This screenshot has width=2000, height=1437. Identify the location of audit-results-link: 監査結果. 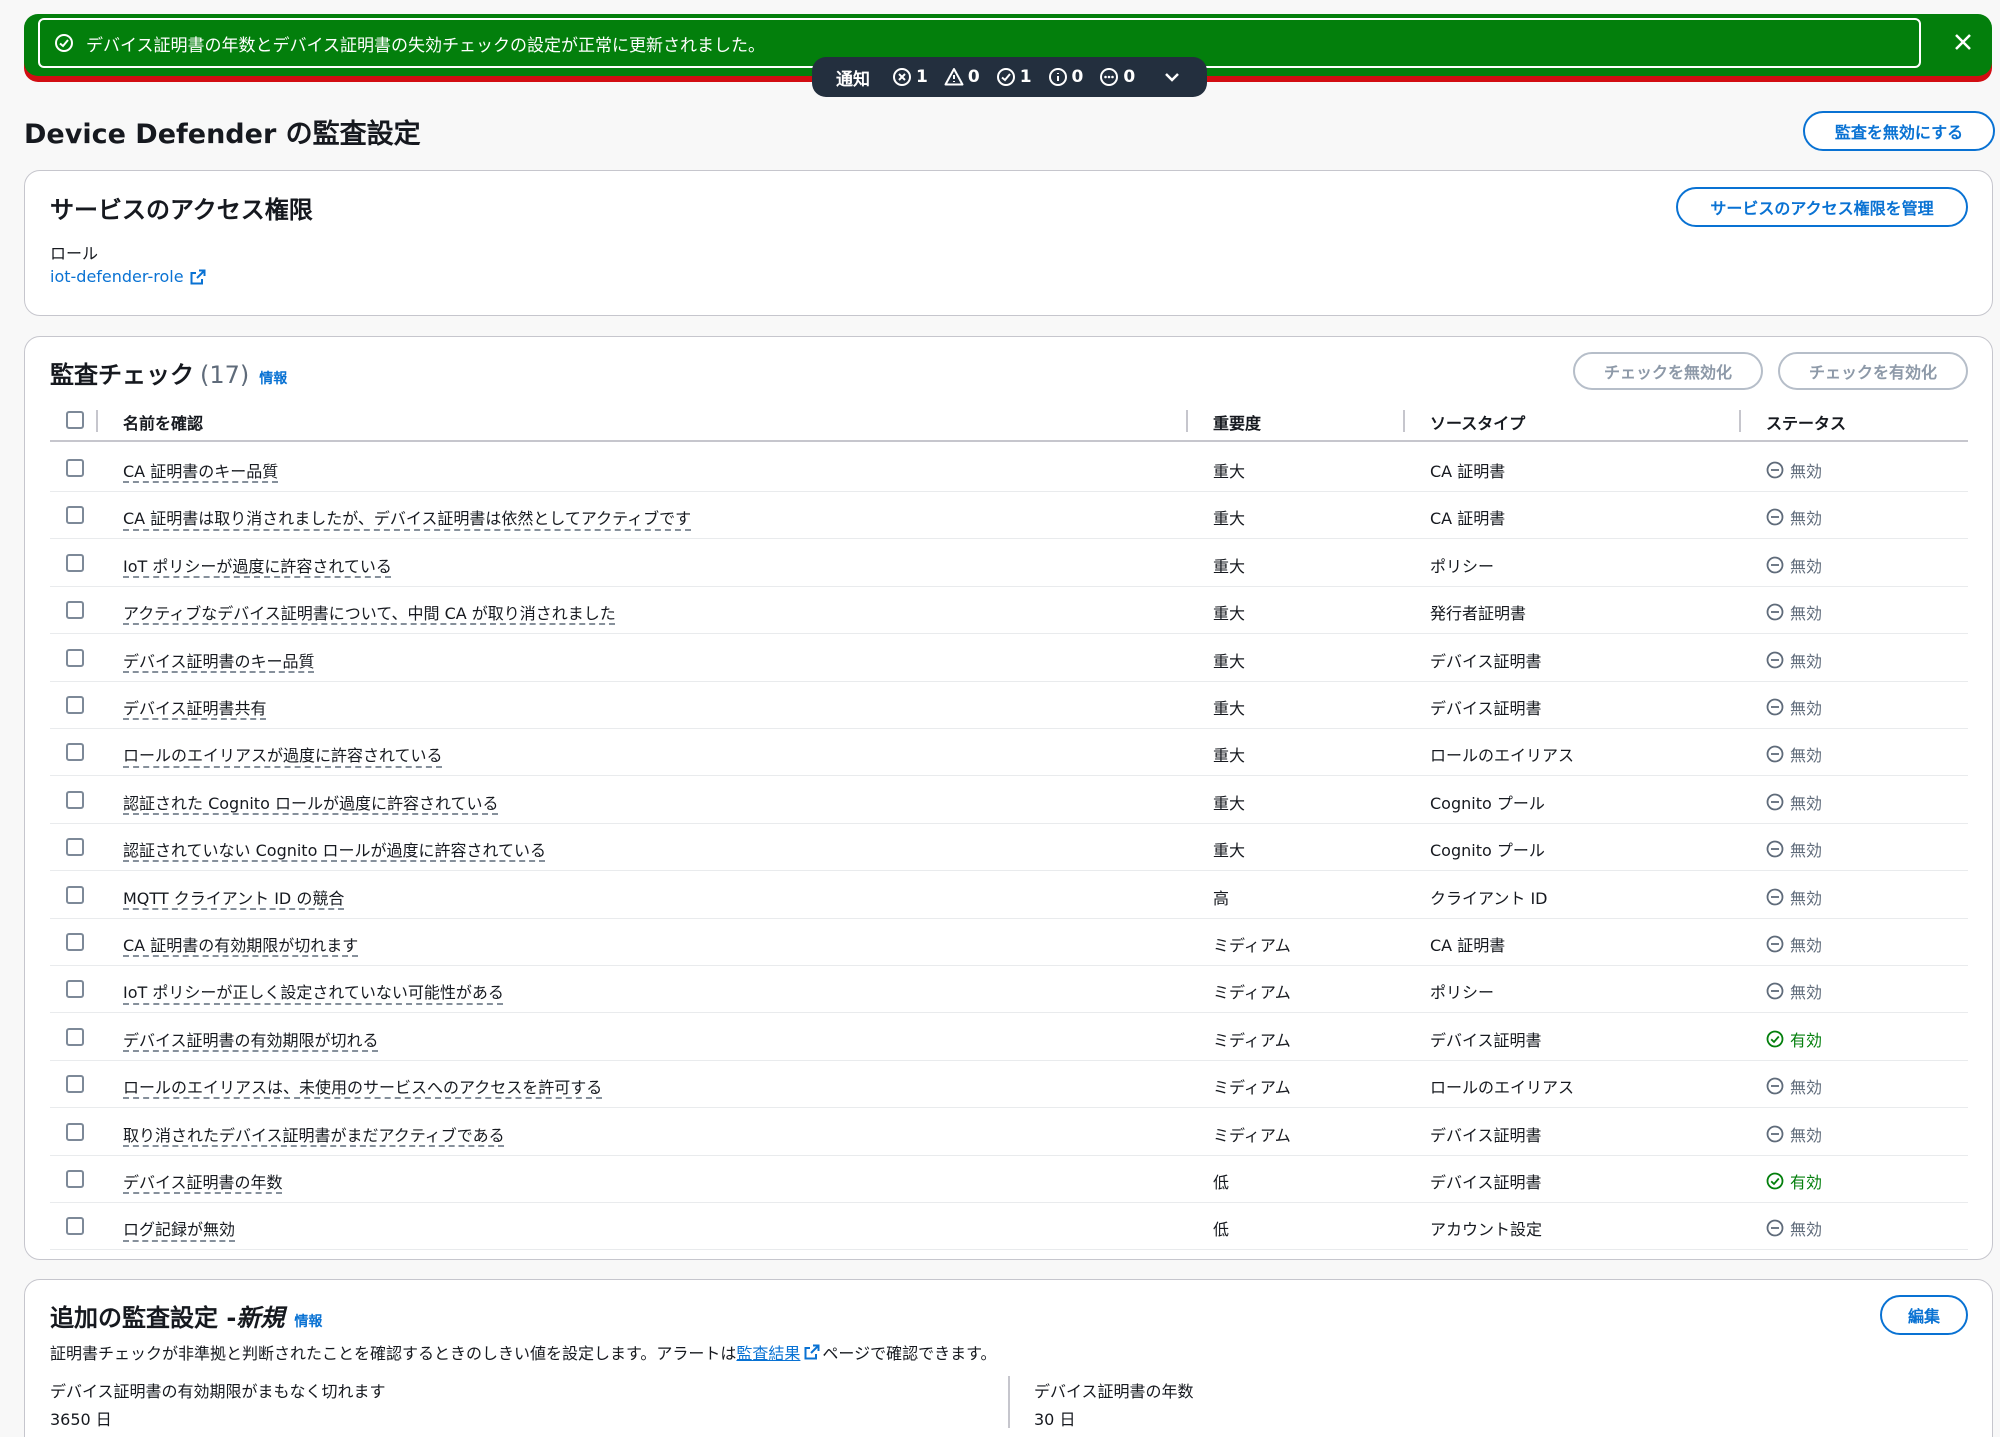
(768, 1352).